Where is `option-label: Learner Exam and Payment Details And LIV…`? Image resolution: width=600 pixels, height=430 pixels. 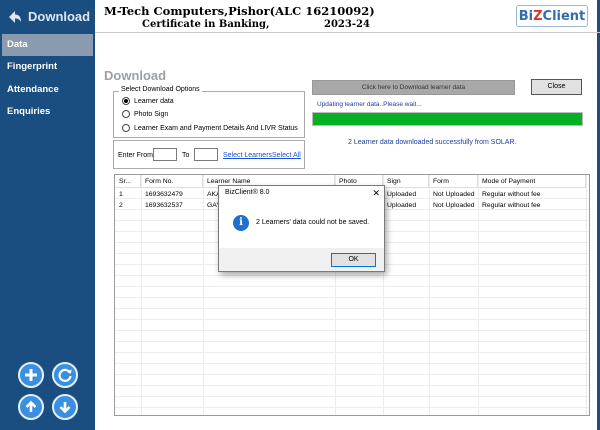
option-label: Learner Exam and Payment Details And LIV… is located at coordinates (216, 128).